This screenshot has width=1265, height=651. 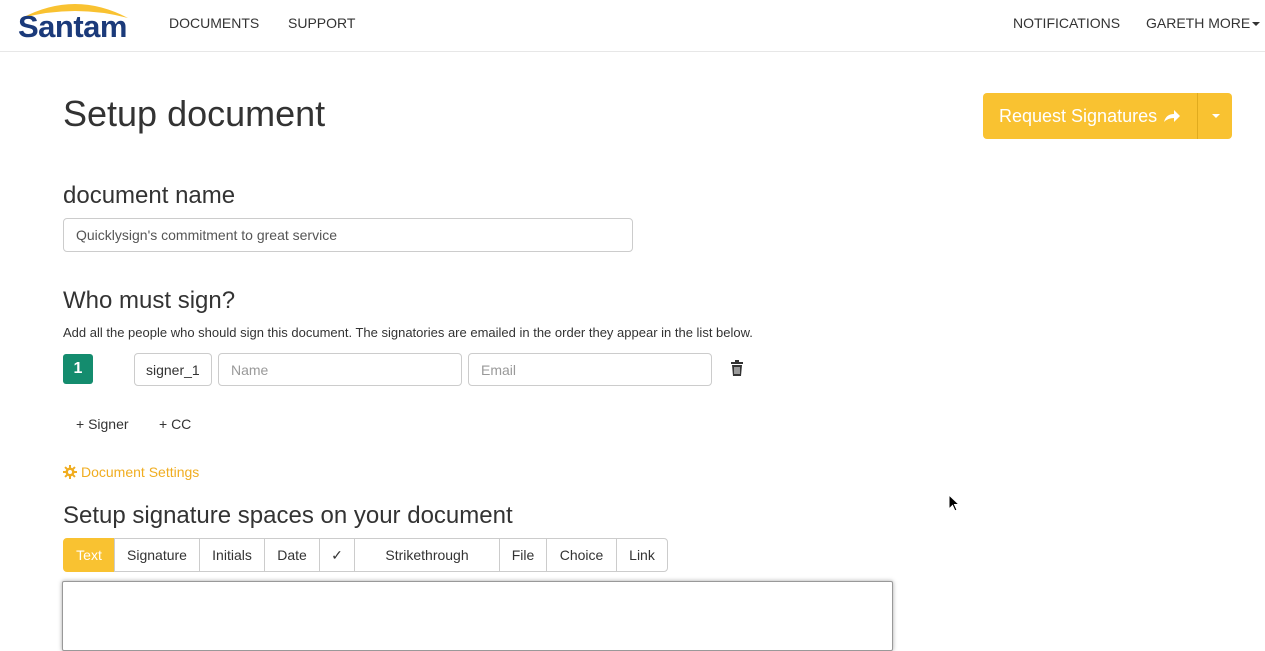 I want to click on trash-icon, so click(x=737, y=368).